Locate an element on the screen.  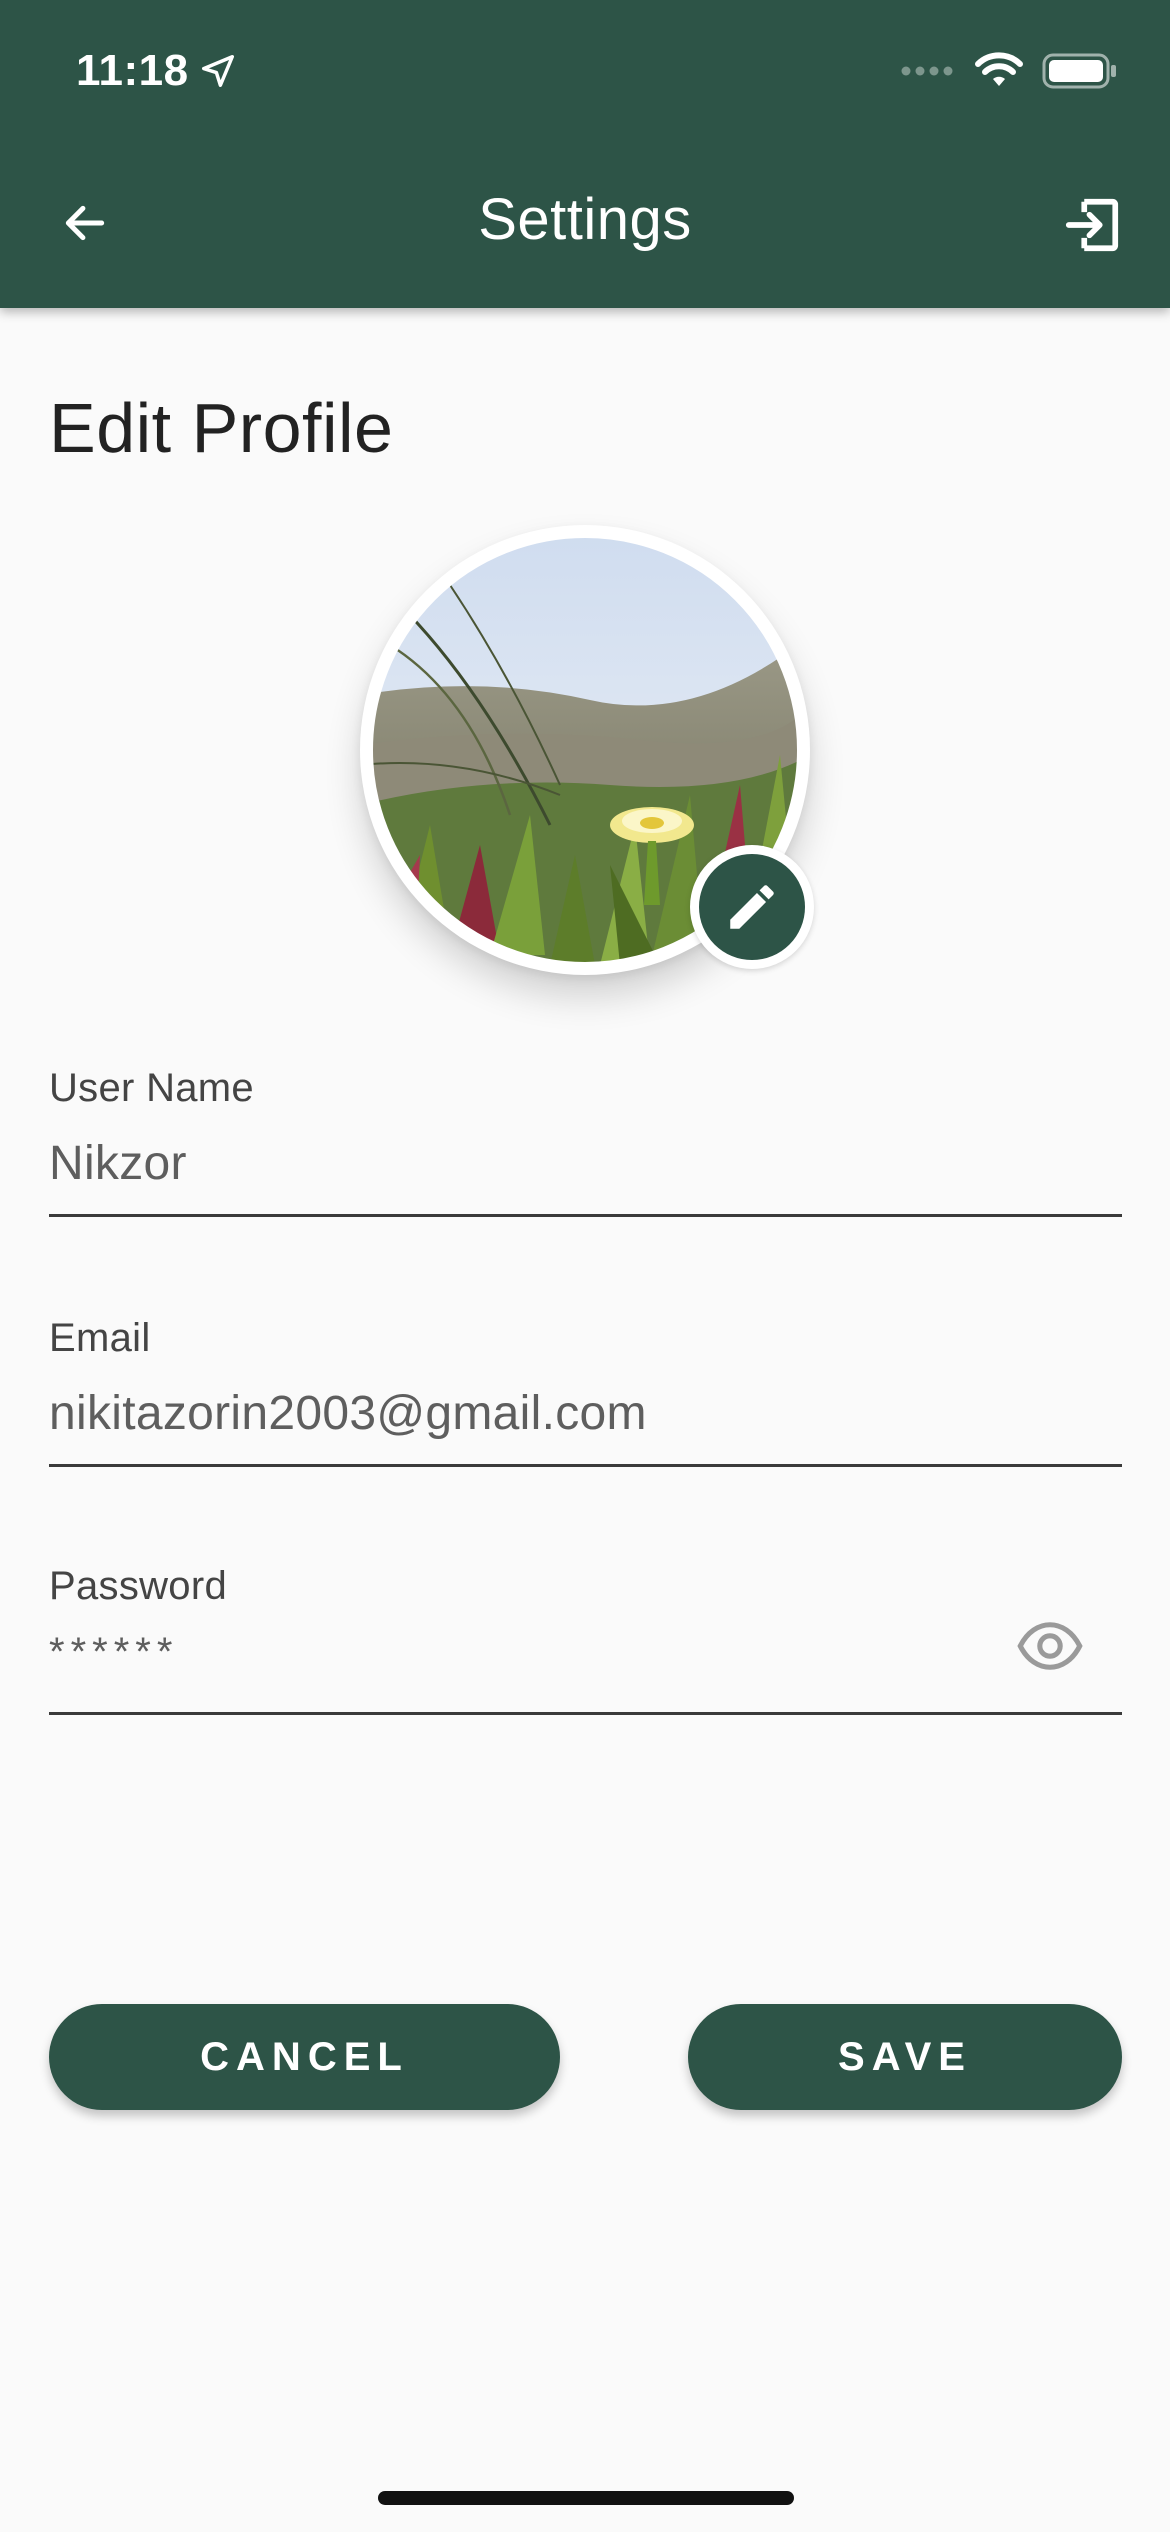
avatar-container is located at coordinates (587, 750).